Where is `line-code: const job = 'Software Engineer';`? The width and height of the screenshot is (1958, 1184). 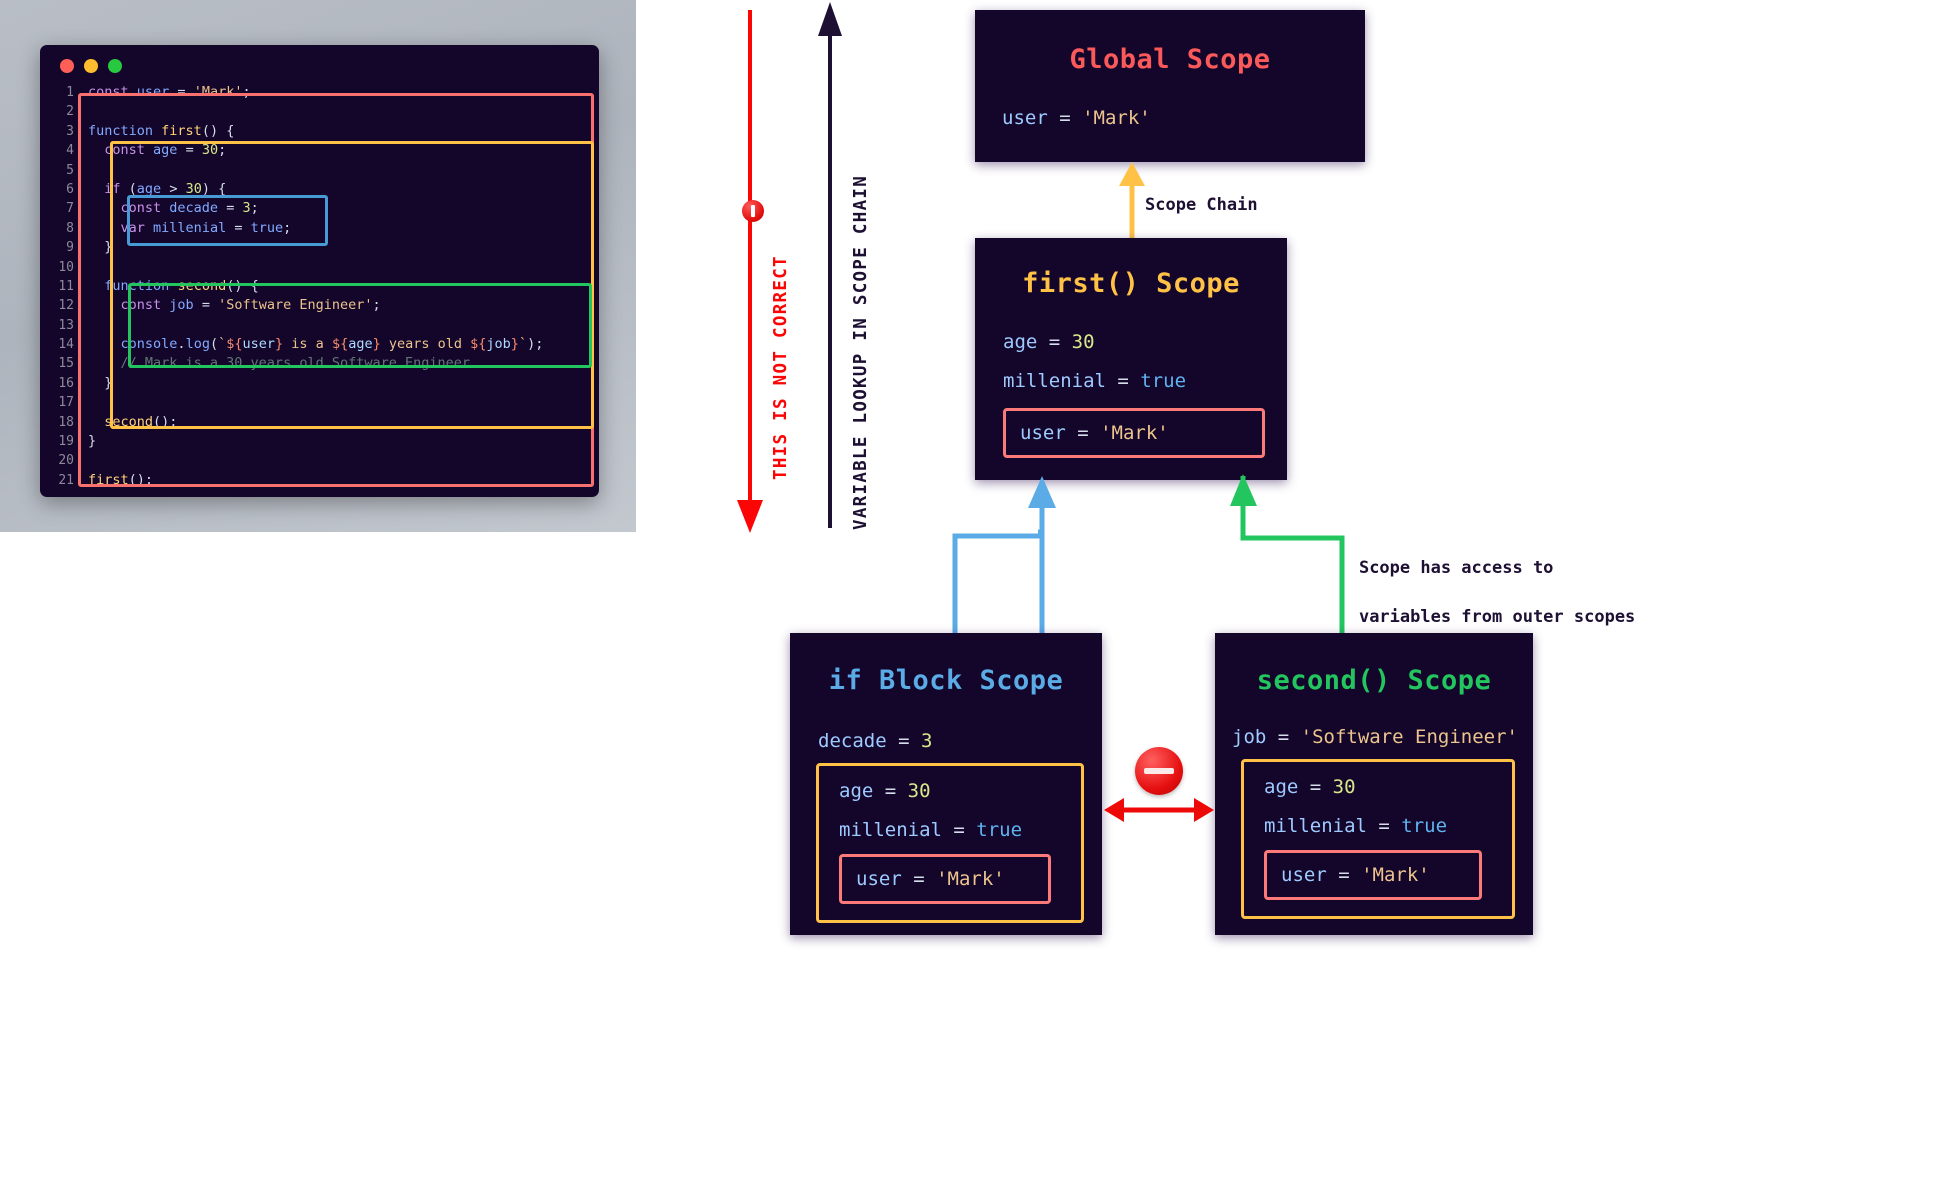 line-code: const job = 'Software Engineer'; is located at coordinates (250, 305).